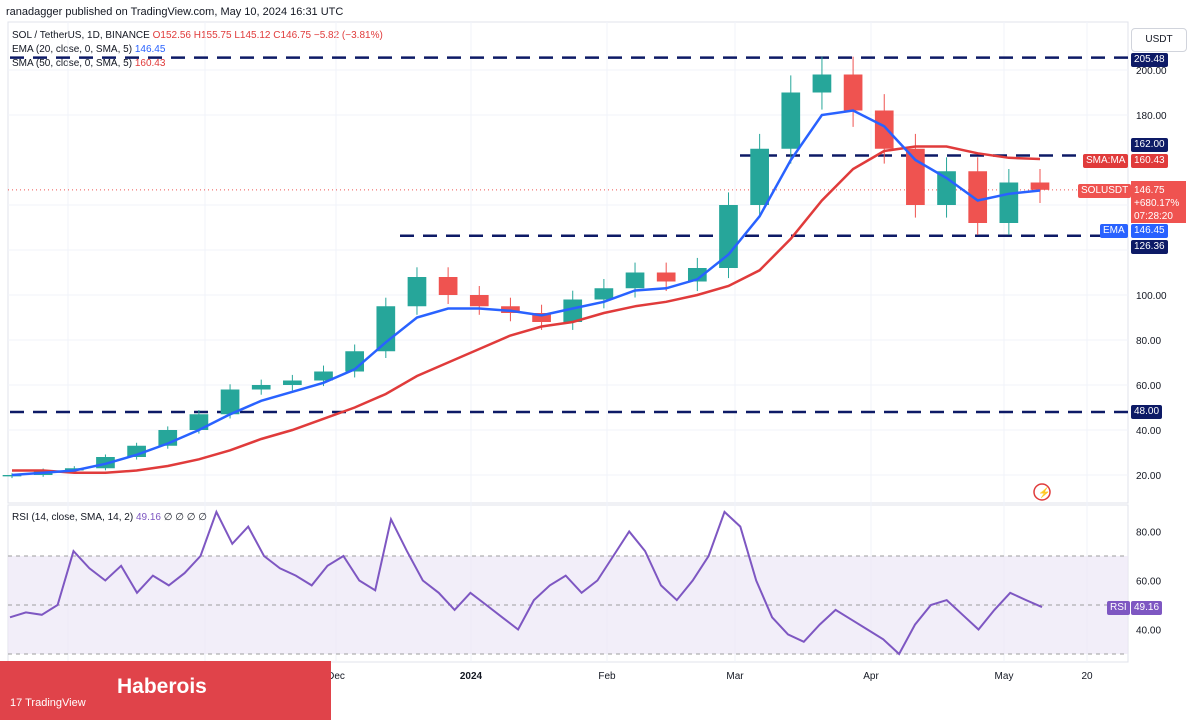 The image size is (1200, 720). What do you see at coordinates (1106, 161) in the screenshot?
I see `tag-sma-name: SMA:MA` at bounding box center [1106, 161].